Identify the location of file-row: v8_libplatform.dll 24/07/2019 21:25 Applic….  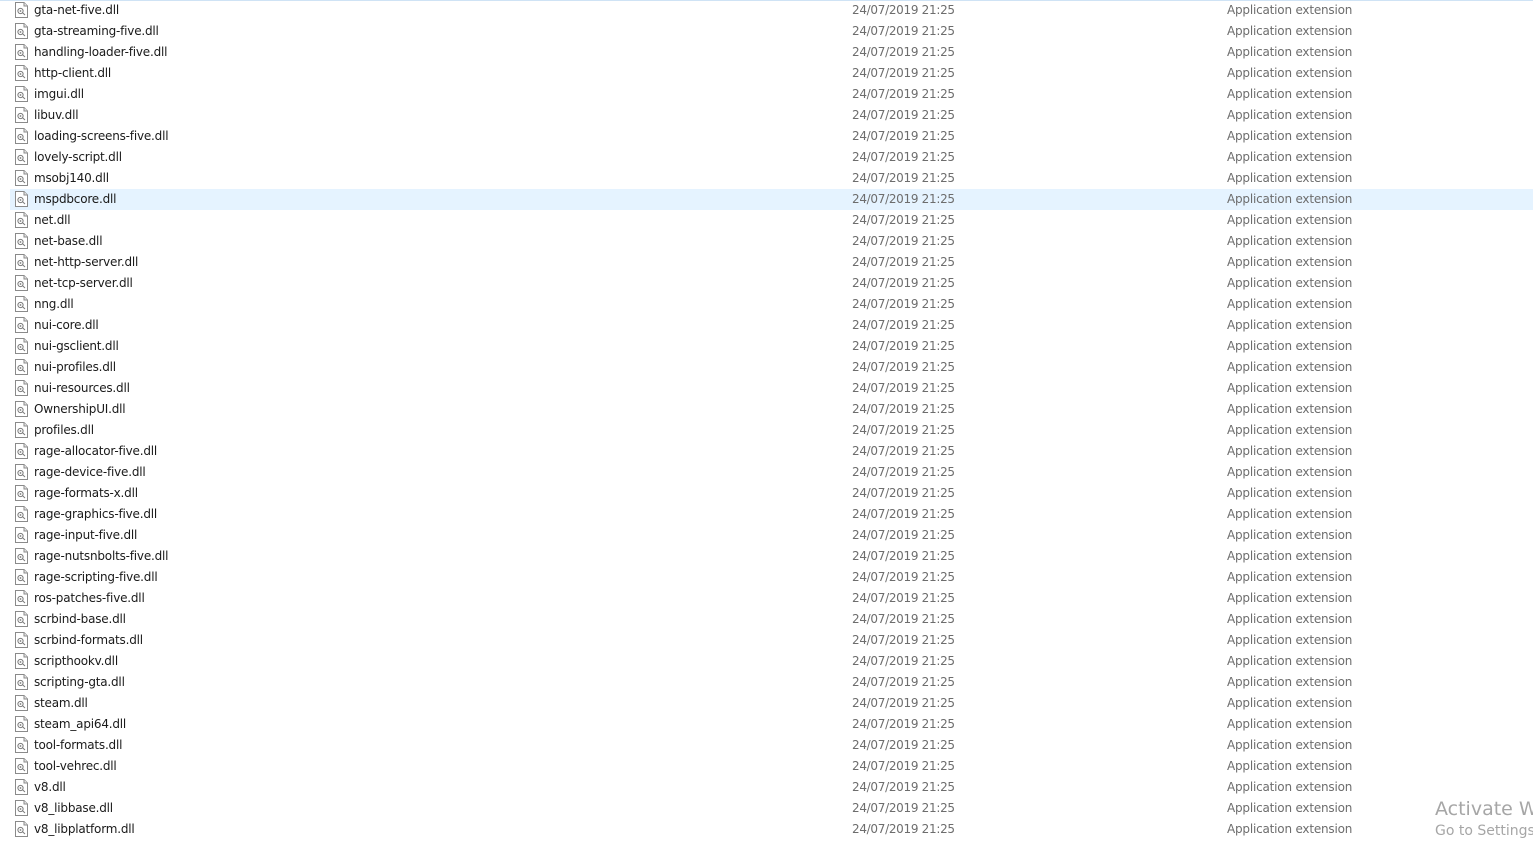
(771, 829).